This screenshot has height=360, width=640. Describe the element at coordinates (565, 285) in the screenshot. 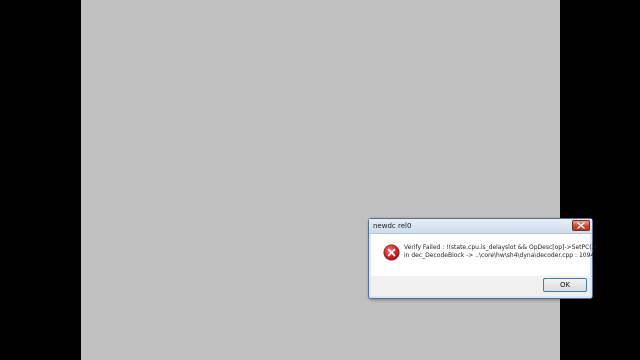

I see `ok-button: OK` at that location.